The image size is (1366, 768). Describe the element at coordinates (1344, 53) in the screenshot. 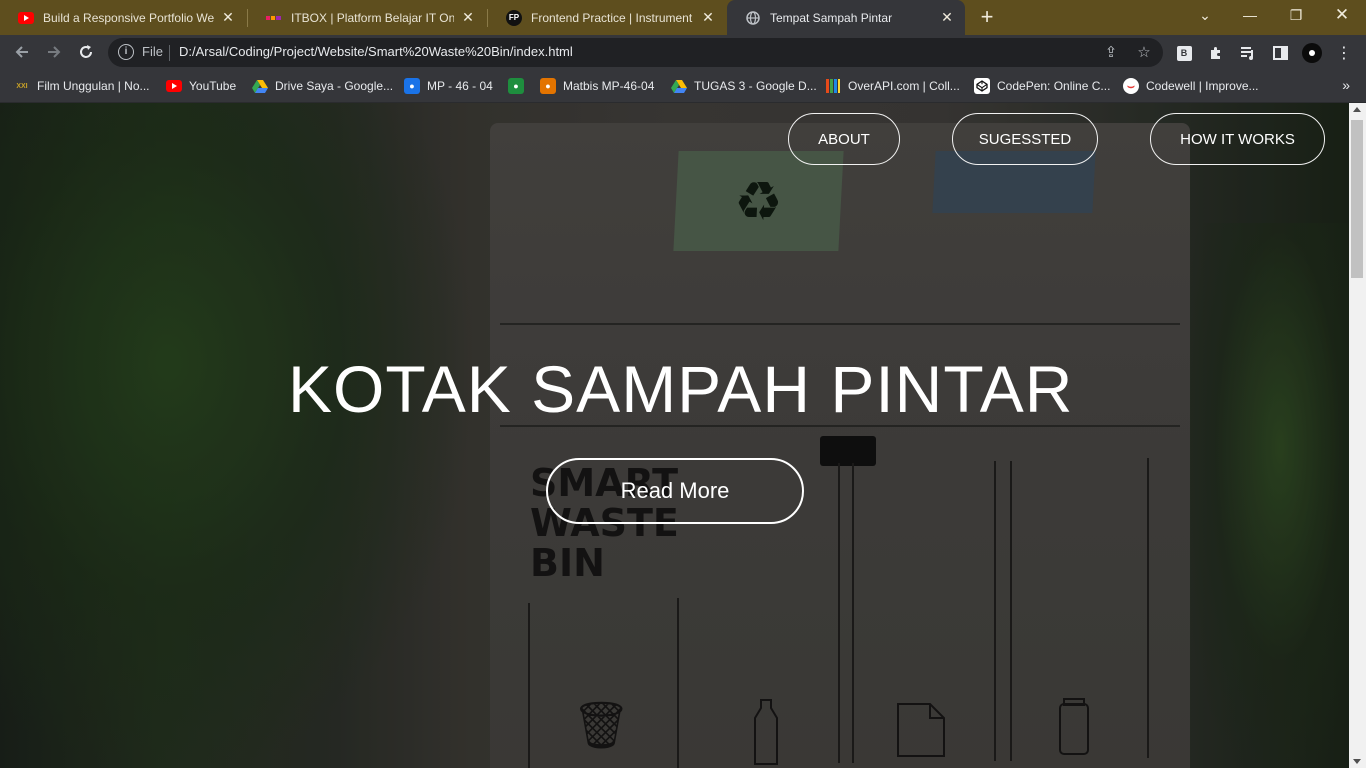

I see `menu-kebab-icon: ⋮` at that location.